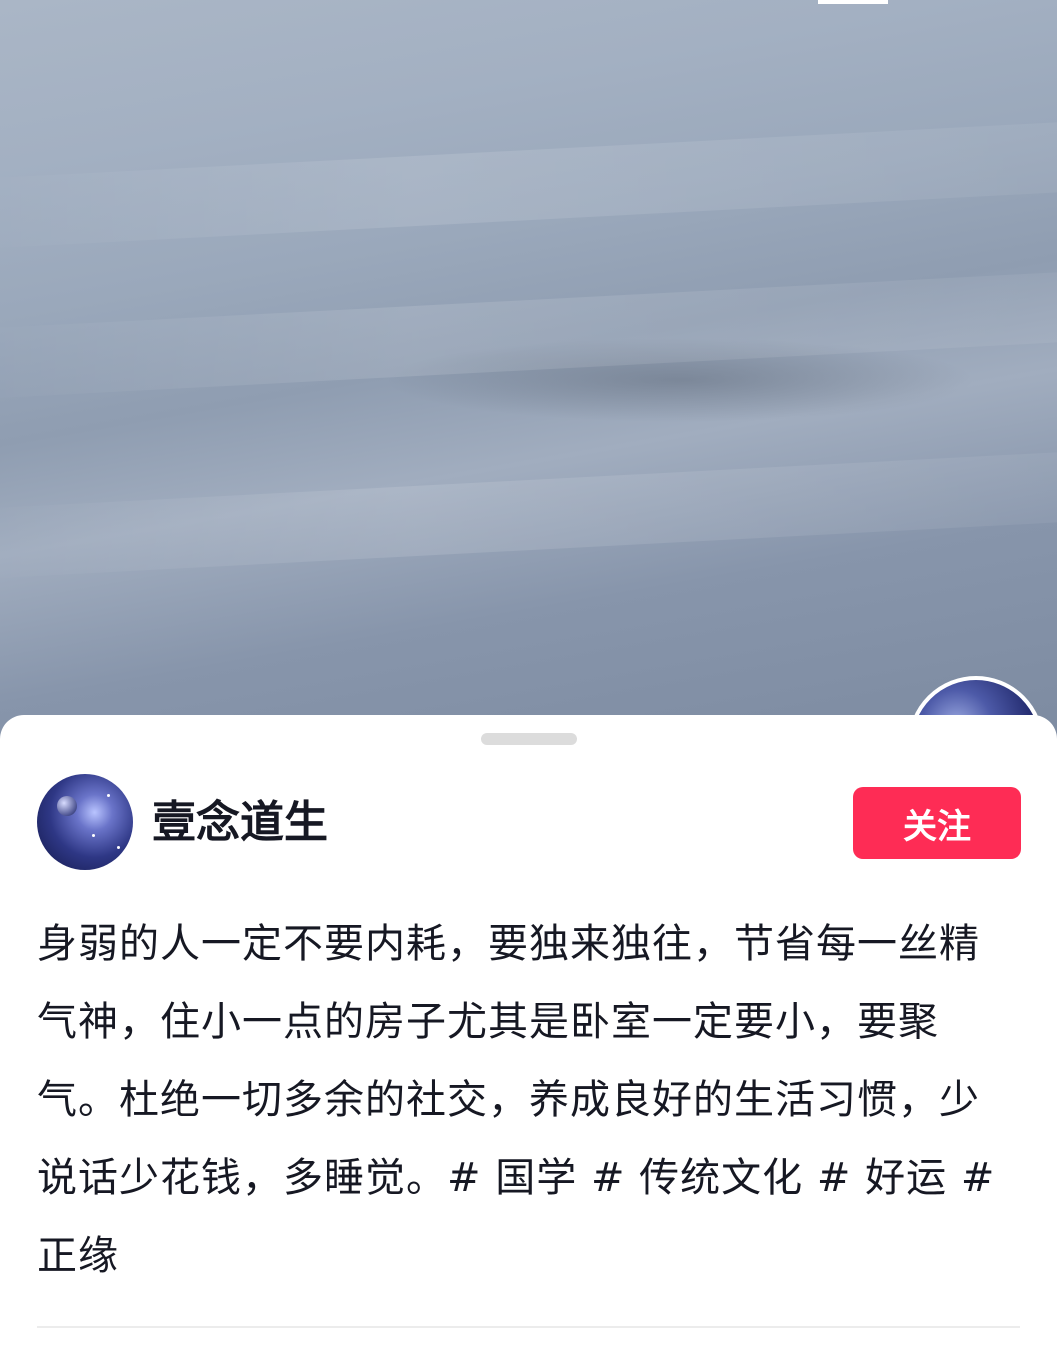  I want to click on drag-handle, so click(529, 739).